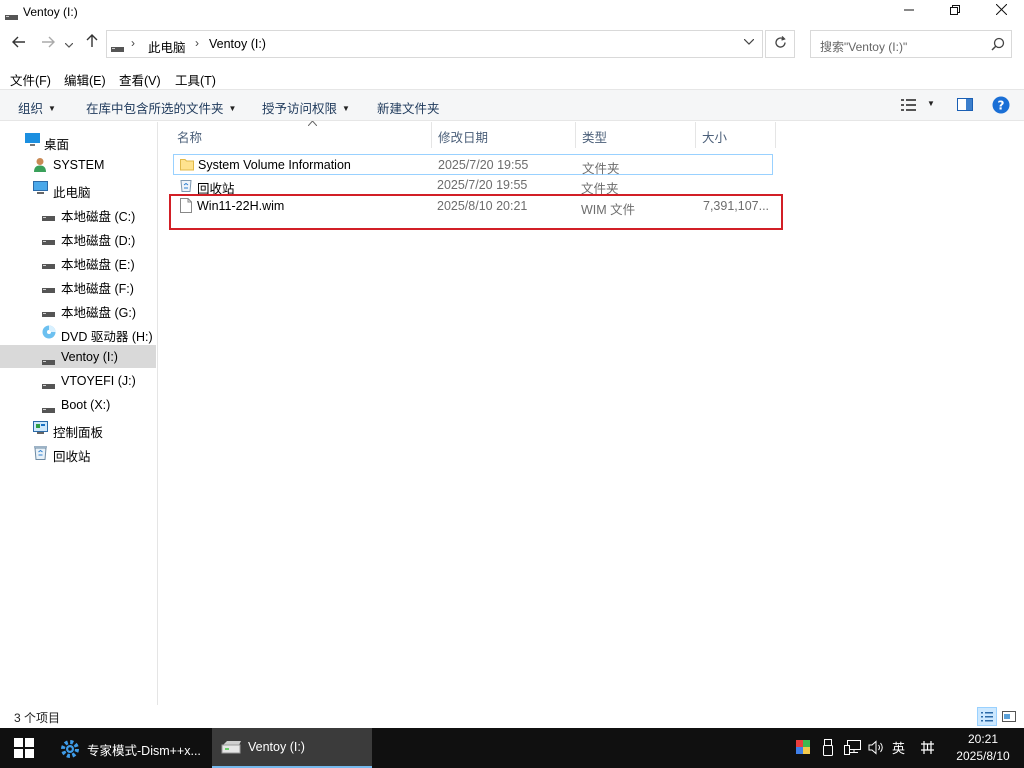  I want to click on nav-label: SYSTEM, so click(79, 165).